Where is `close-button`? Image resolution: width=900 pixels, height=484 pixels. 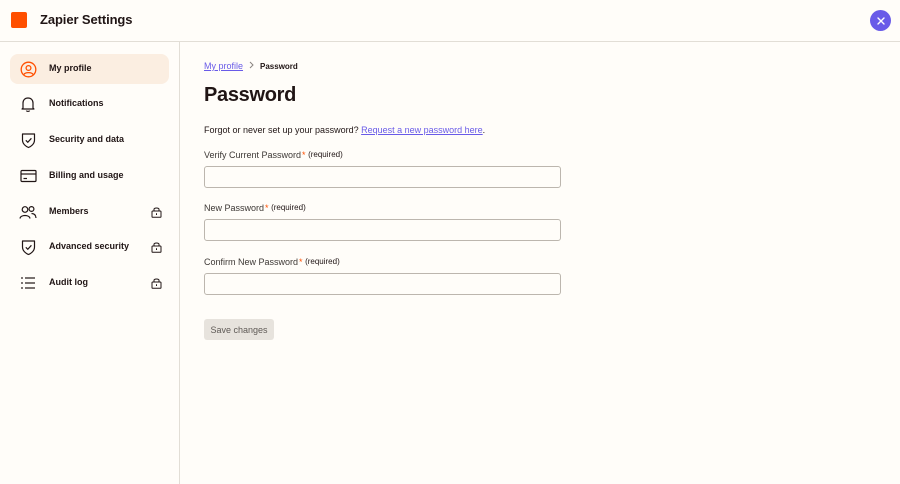
close-button is located at coordinates (880, 20).